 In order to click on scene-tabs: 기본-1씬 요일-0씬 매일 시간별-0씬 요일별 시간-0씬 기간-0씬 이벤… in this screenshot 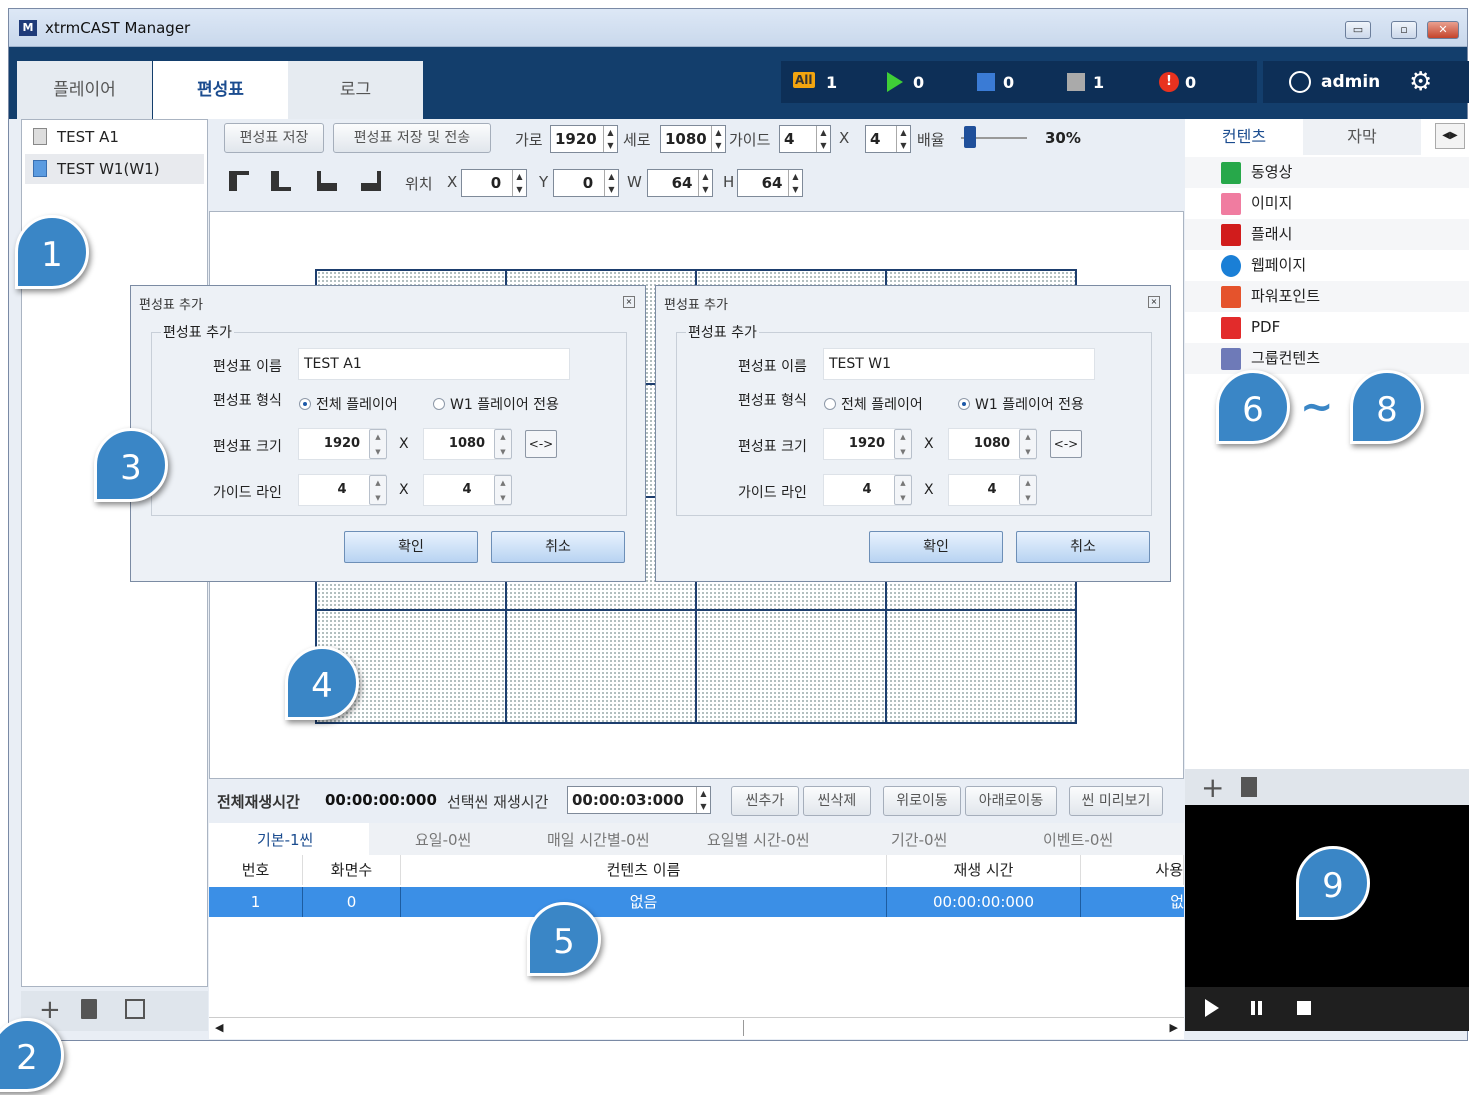, I will do `click(696, 839)`.